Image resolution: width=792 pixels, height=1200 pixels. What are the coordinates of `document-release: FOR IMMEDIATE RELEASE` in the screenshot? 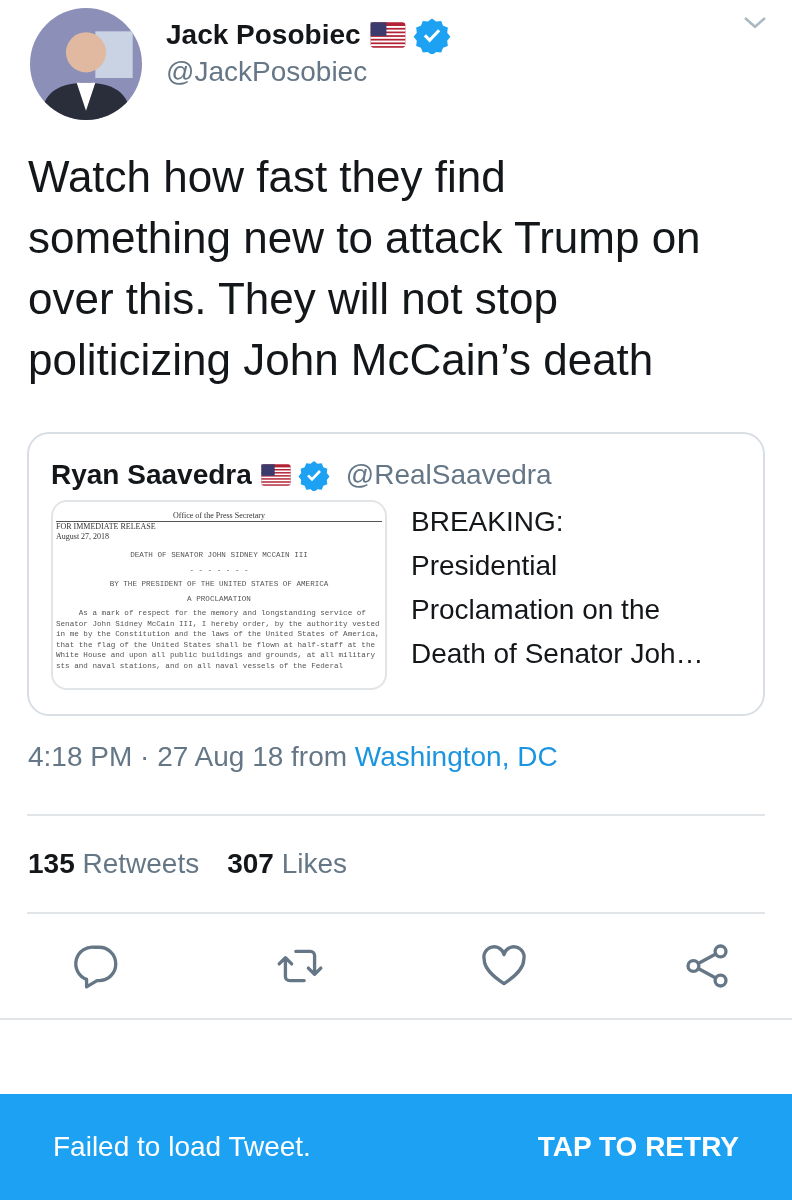 It's located at (106, 527).